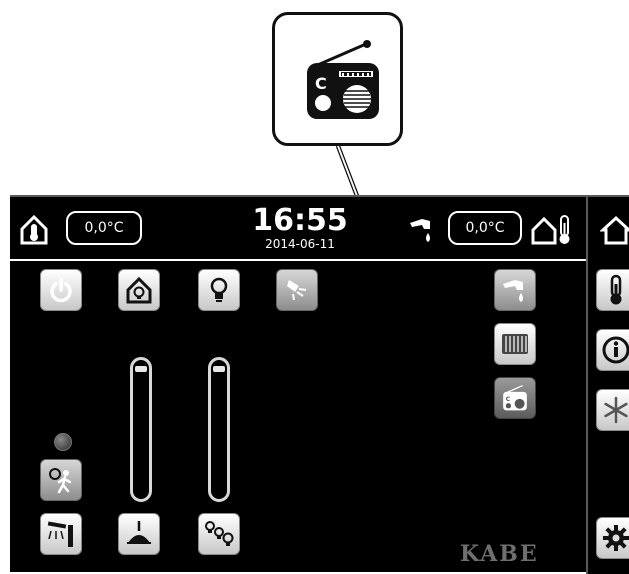 The image size is (629, 574). I want to click on clock: 16:55 2014-06-11, so click(300, 227).